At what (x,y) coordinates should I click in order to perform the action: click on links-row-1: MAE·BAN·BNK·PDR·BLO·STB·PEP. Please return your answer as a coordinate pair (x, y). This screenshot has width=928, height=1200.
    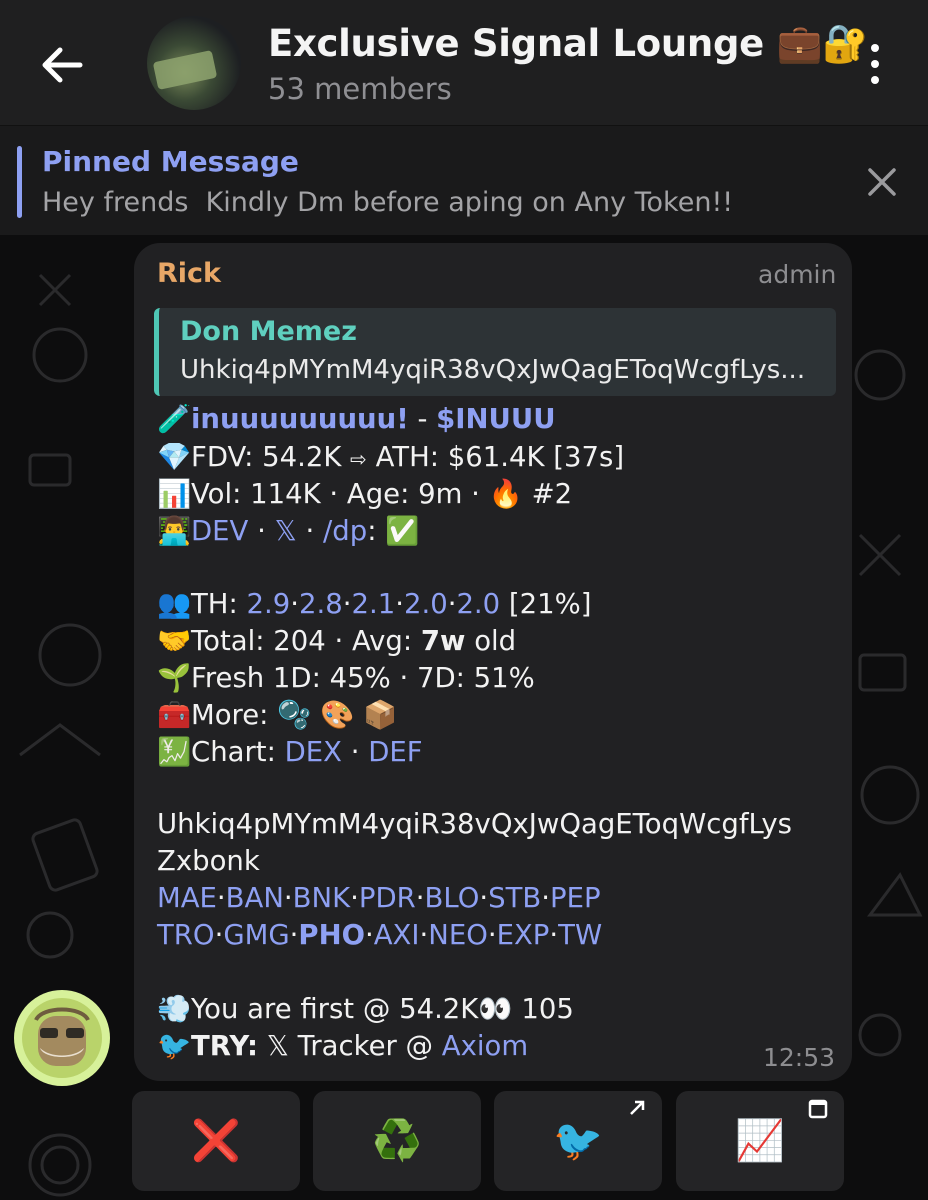
    Looking at the image, I should click on (379, 898).